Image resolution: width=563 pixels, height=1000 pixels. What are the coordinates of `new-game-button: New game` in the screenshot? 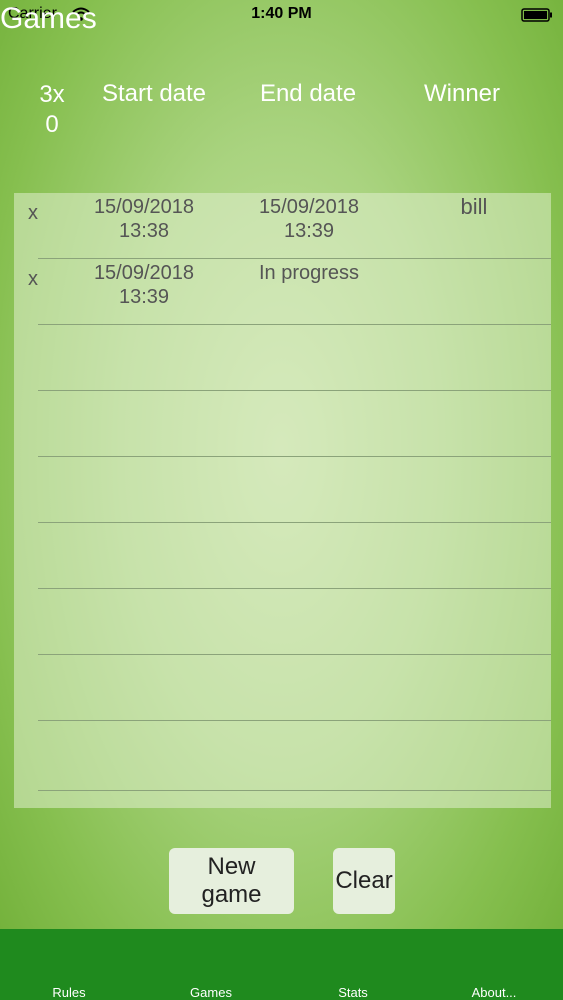 It's located at (231, 881).